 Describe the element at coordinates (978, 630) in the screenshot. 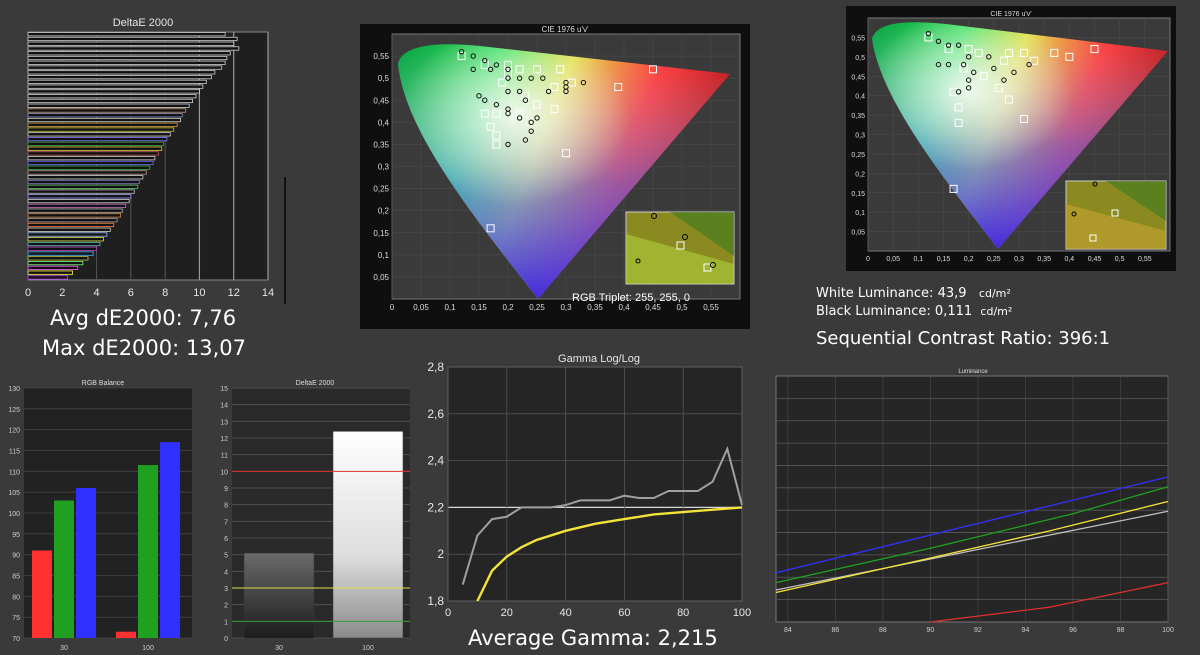

I see `x-tick-label: 92` at that location.